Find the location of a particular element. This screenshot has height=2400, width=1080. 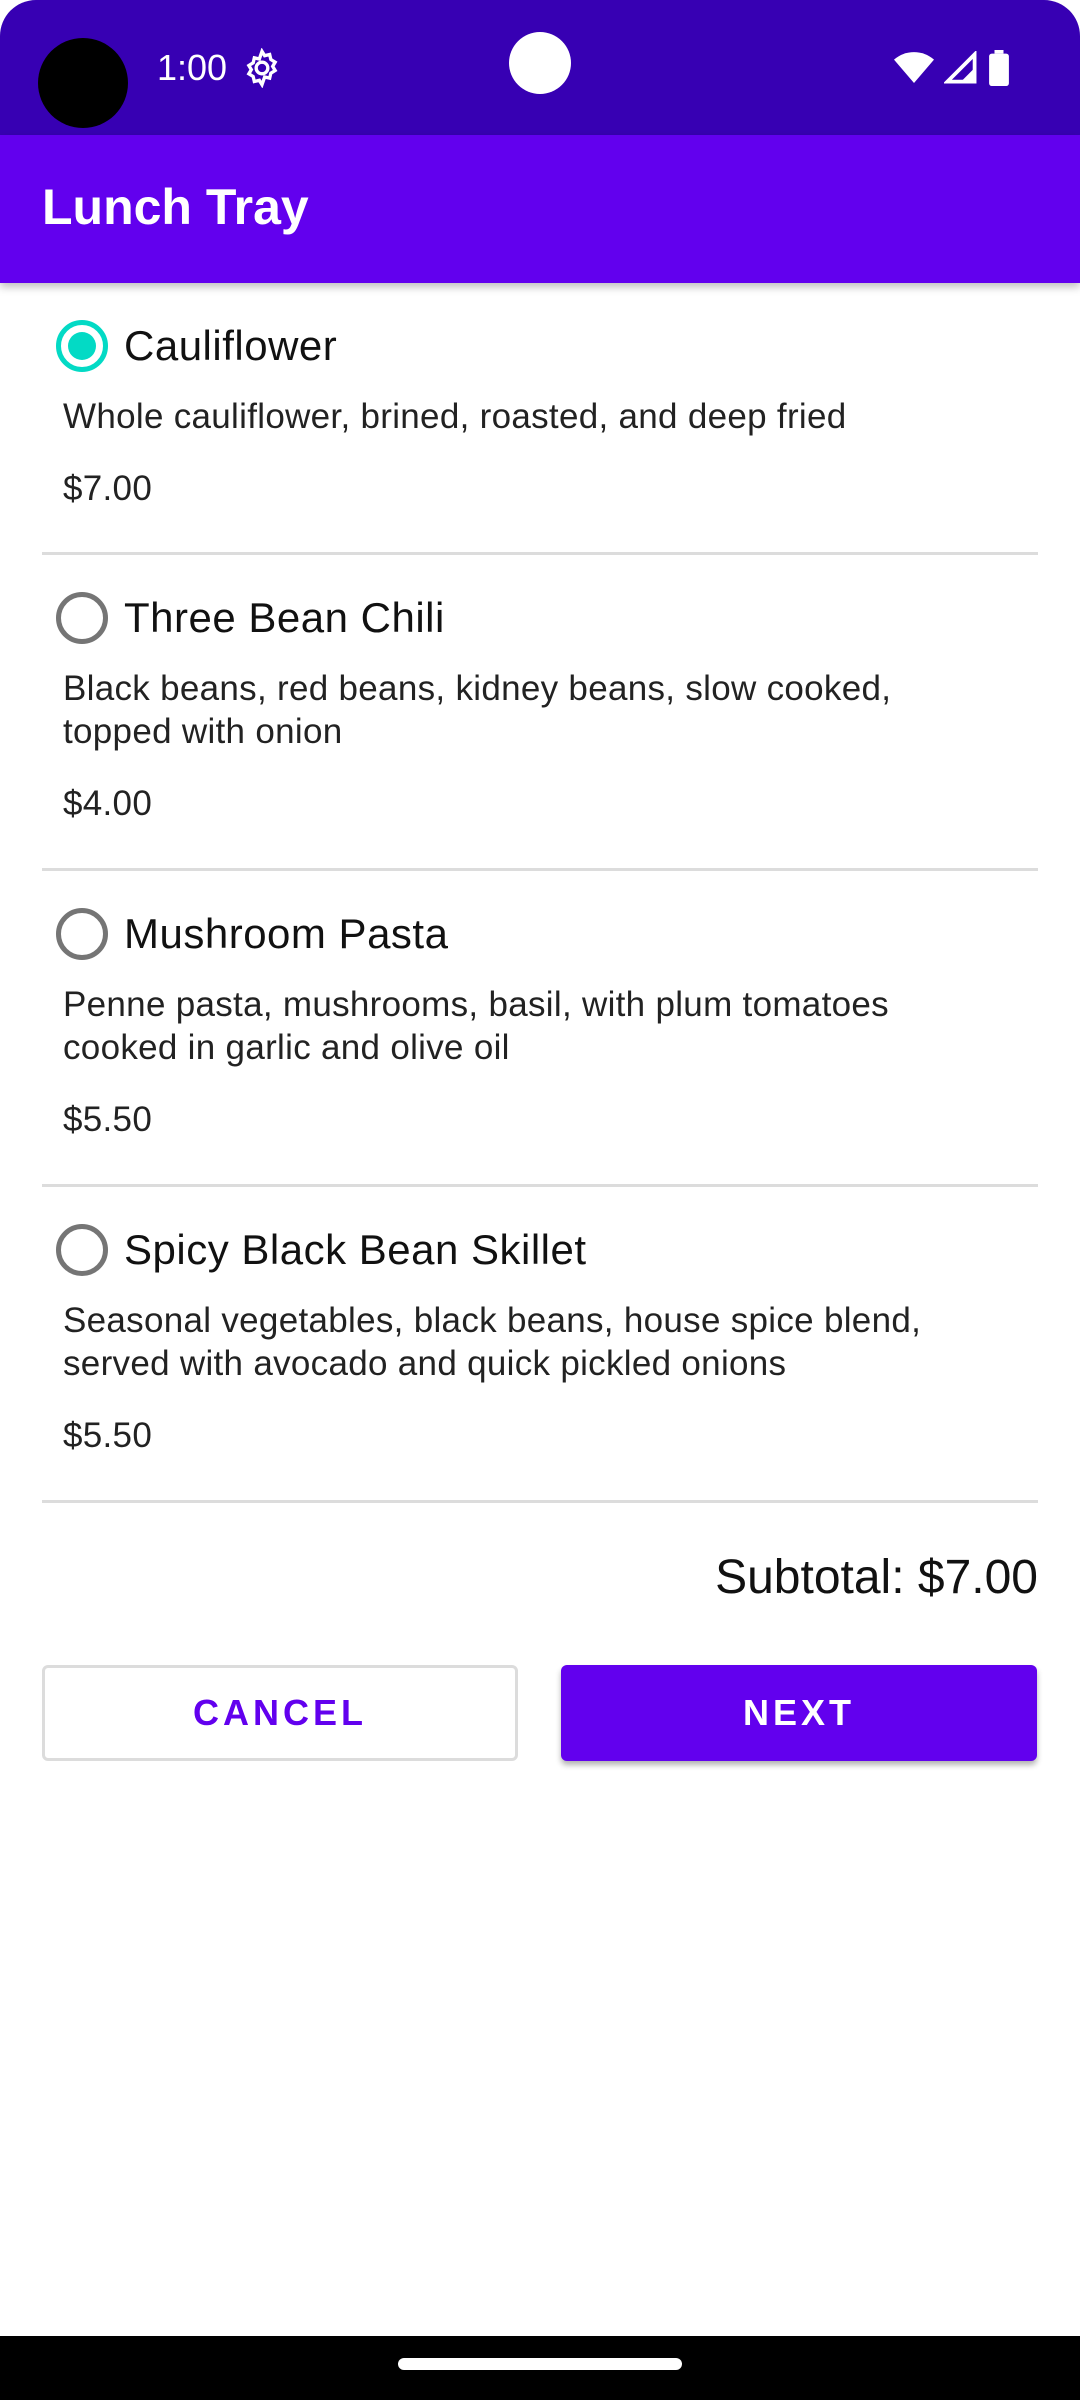

status-bar: 1:00 is located at coordinates (540, 67).